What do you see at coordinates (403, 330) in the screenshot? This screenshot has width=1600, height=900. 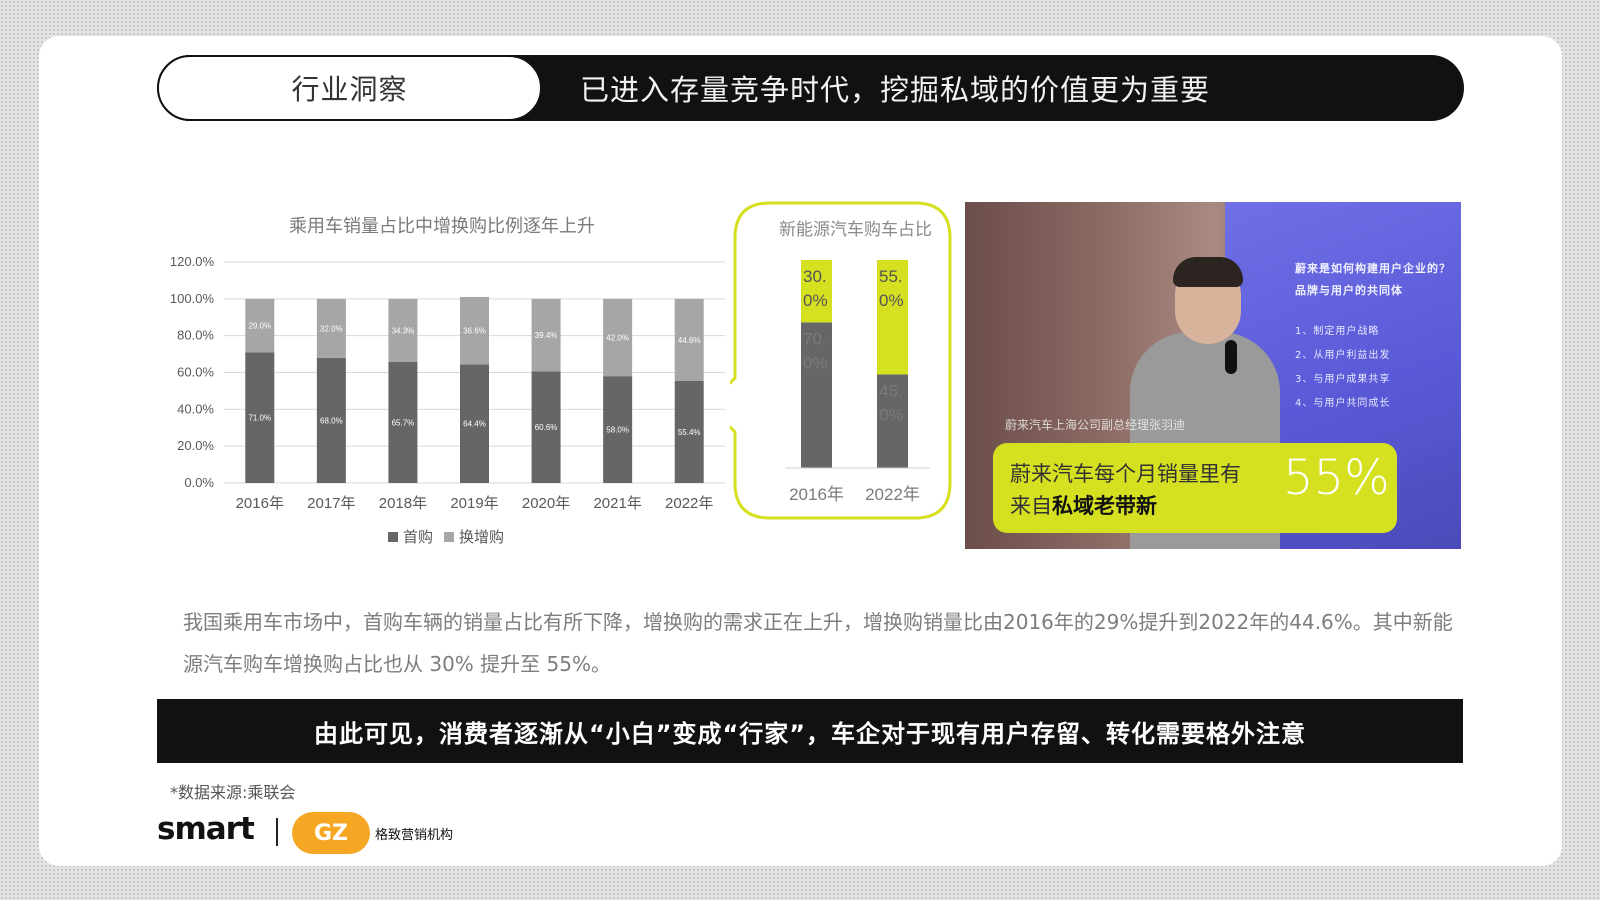 I see `data-label: 34.3%` at bounding box center [403, 330].